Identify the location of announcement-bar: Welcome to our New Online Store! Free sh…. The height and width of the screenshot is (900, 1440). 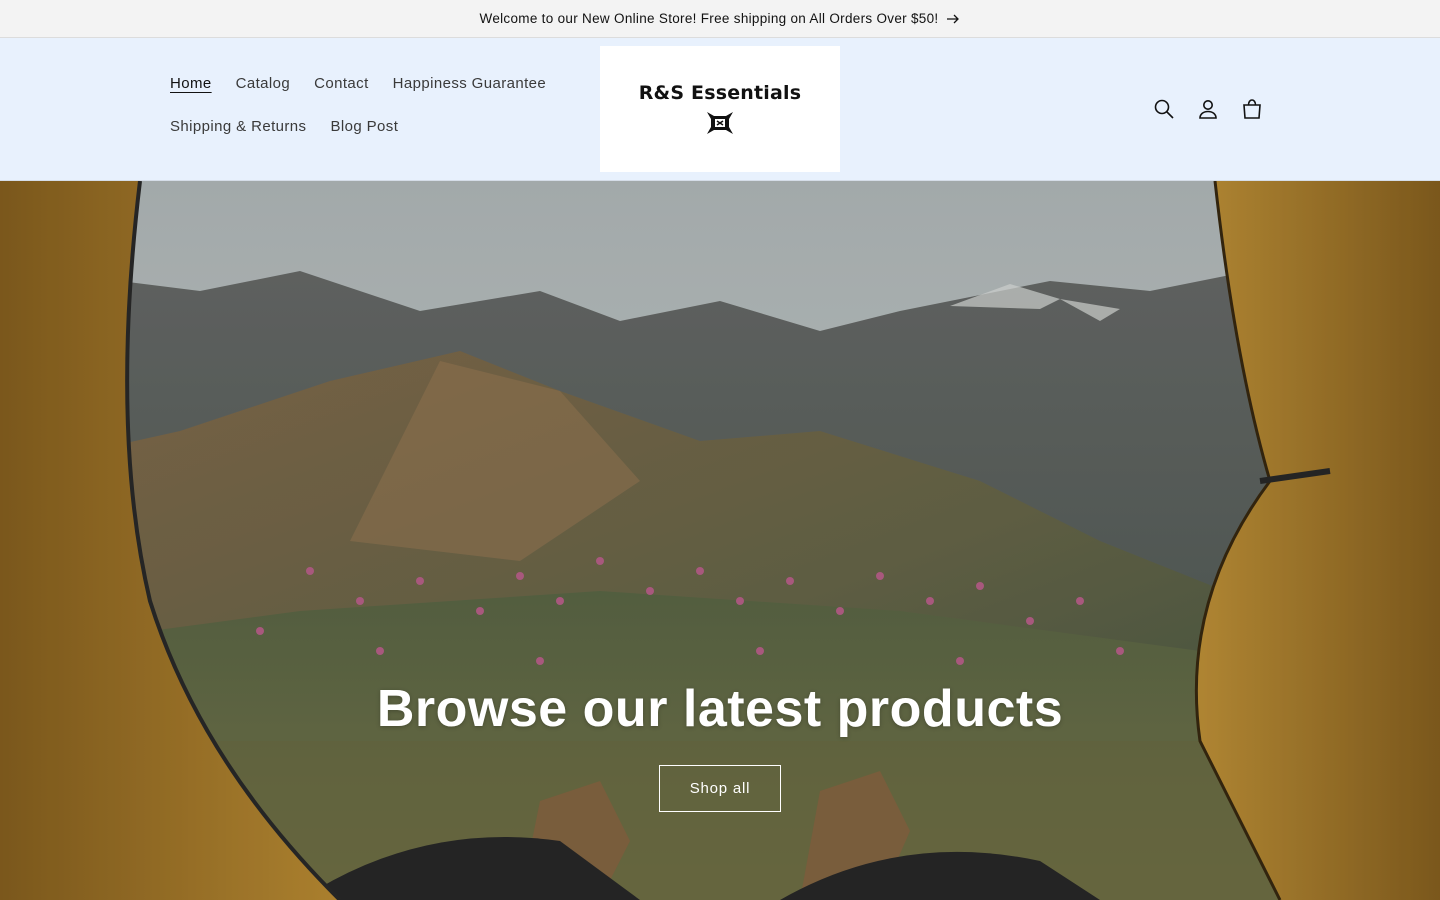
(720, 19).